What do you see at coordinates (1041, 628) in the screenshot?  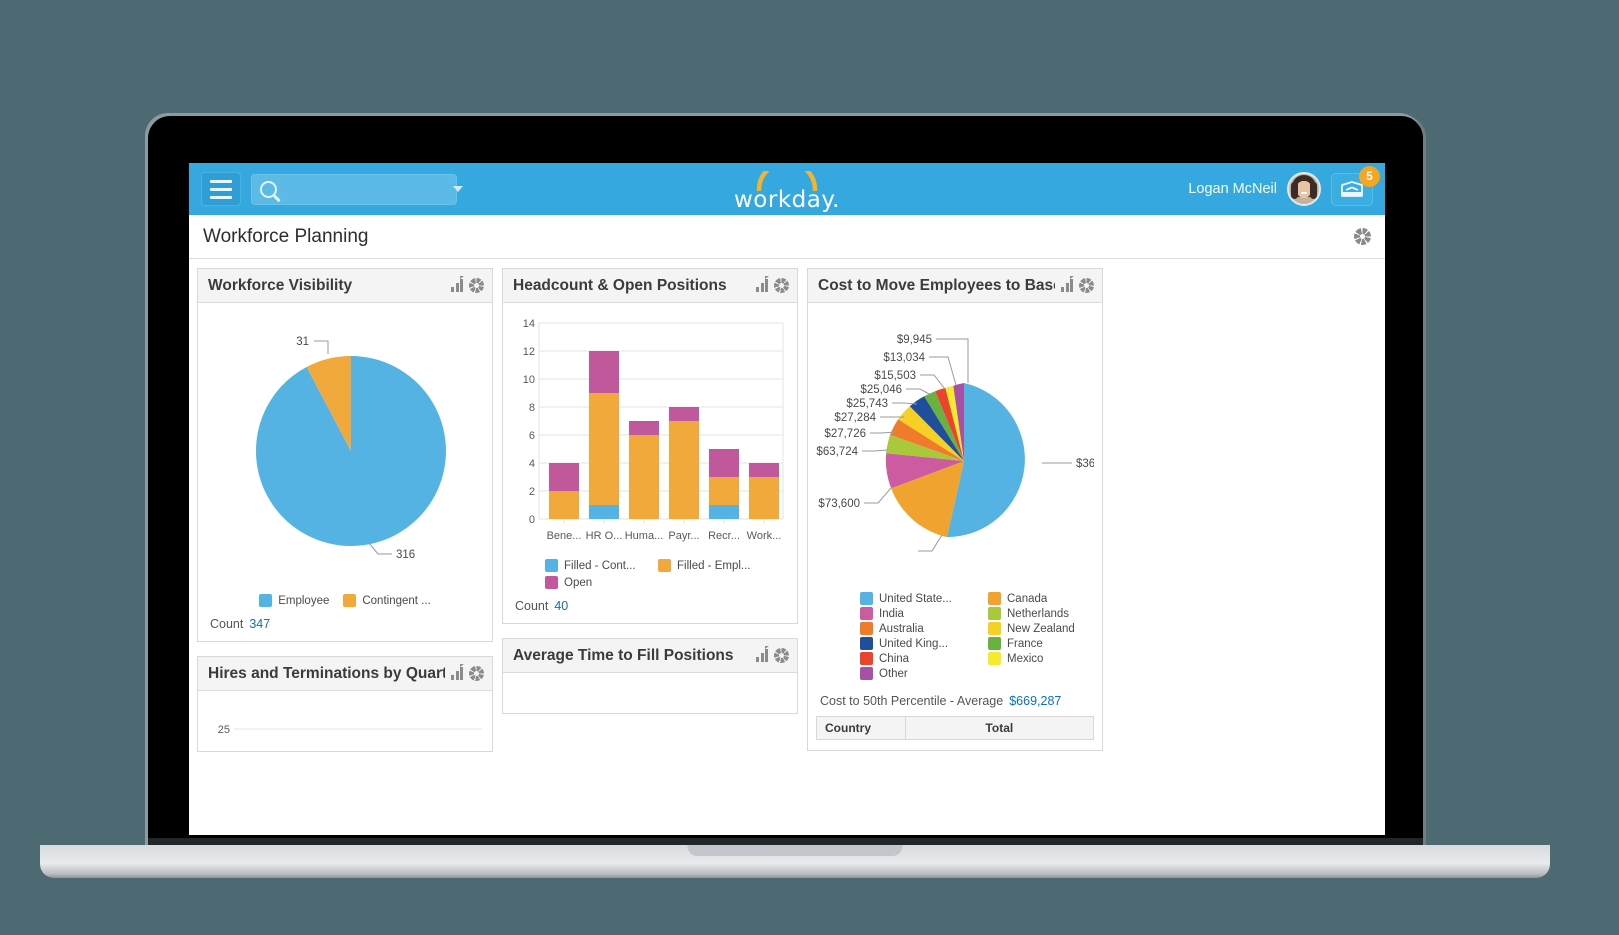 I see `legend-label: New Zealand` at bounding box center [1041, 628].